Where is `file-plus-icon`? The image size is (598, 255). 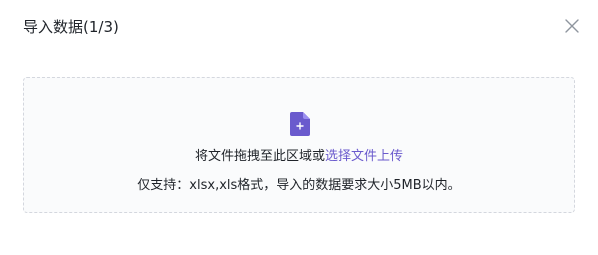
file-plus-icon is located at coordinates (300, 124).